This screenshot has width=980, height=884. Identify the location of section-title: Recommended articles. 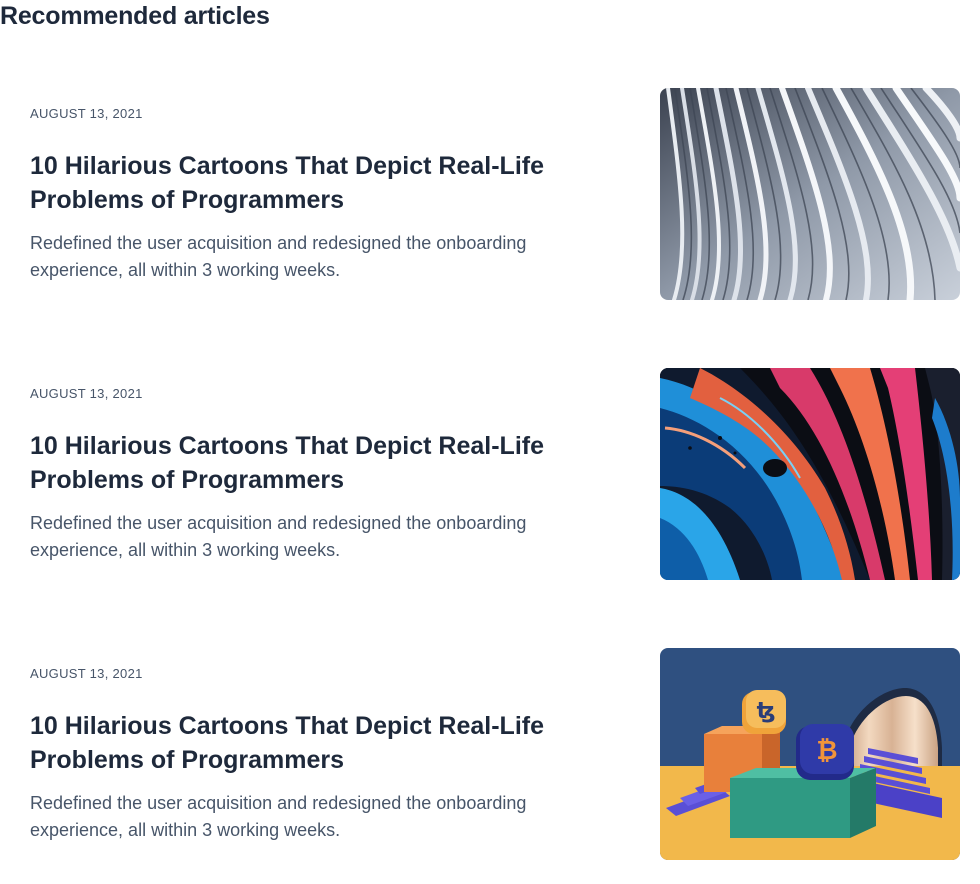
(135, 16).